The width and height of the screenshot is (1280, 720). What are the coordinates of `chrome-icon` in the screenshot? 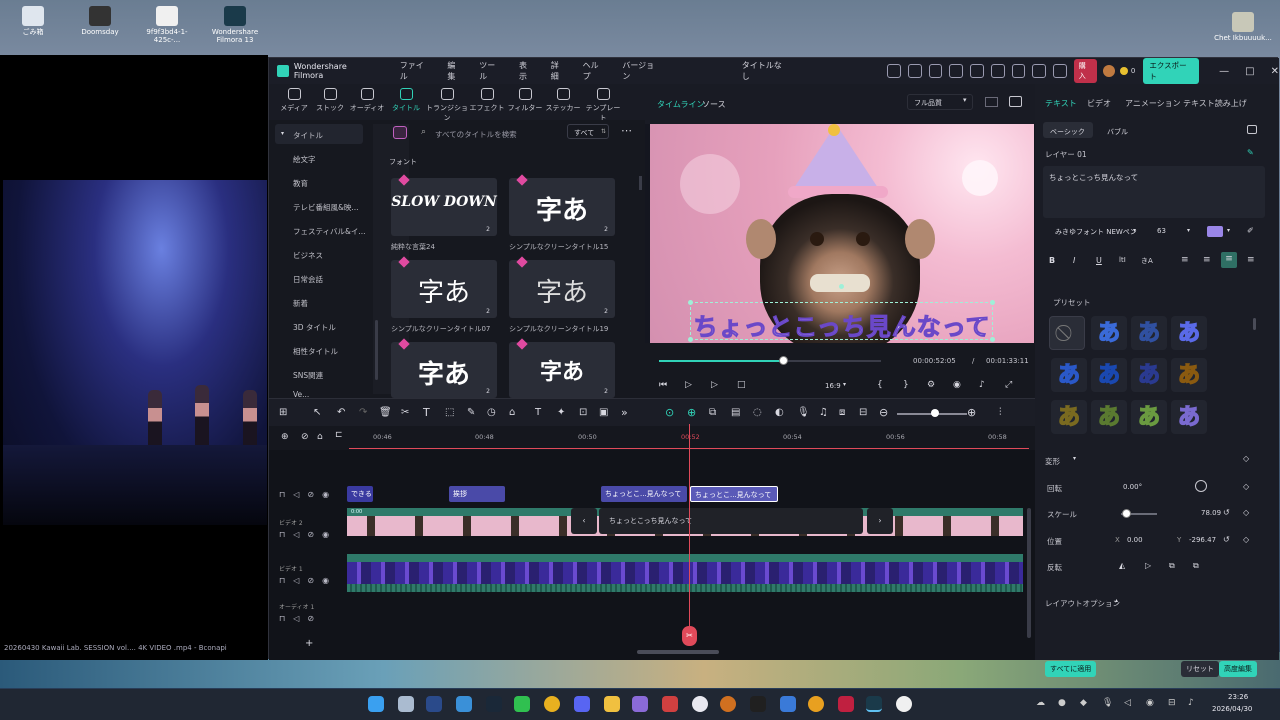 It's located at (552, 704).